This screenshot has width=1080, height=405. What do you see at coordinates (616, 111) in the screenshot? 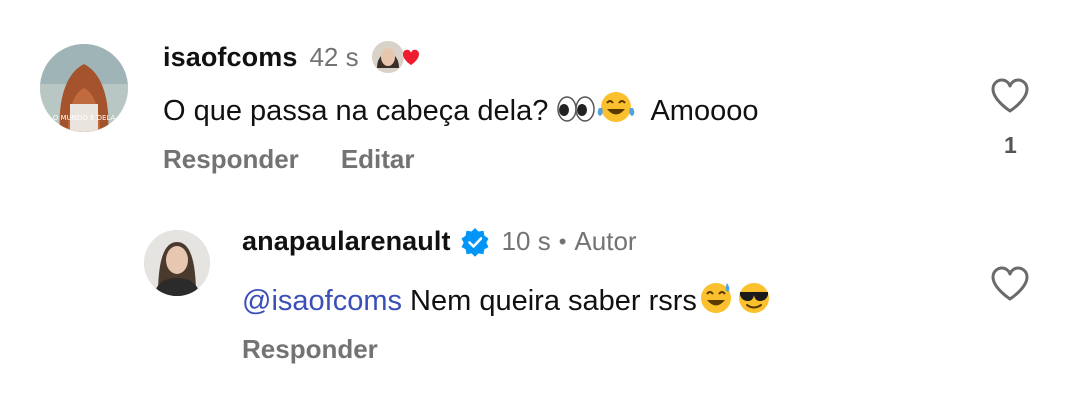
I see `tears-of-joy-emoji` at bounding box center [616, 111].